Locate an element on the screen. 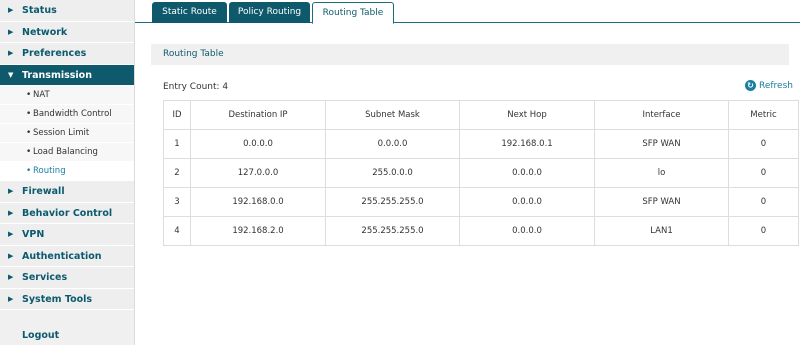 The image size is (800, 345). sidebar-item-network: ▶ Network is located at coordinates (67, 32).